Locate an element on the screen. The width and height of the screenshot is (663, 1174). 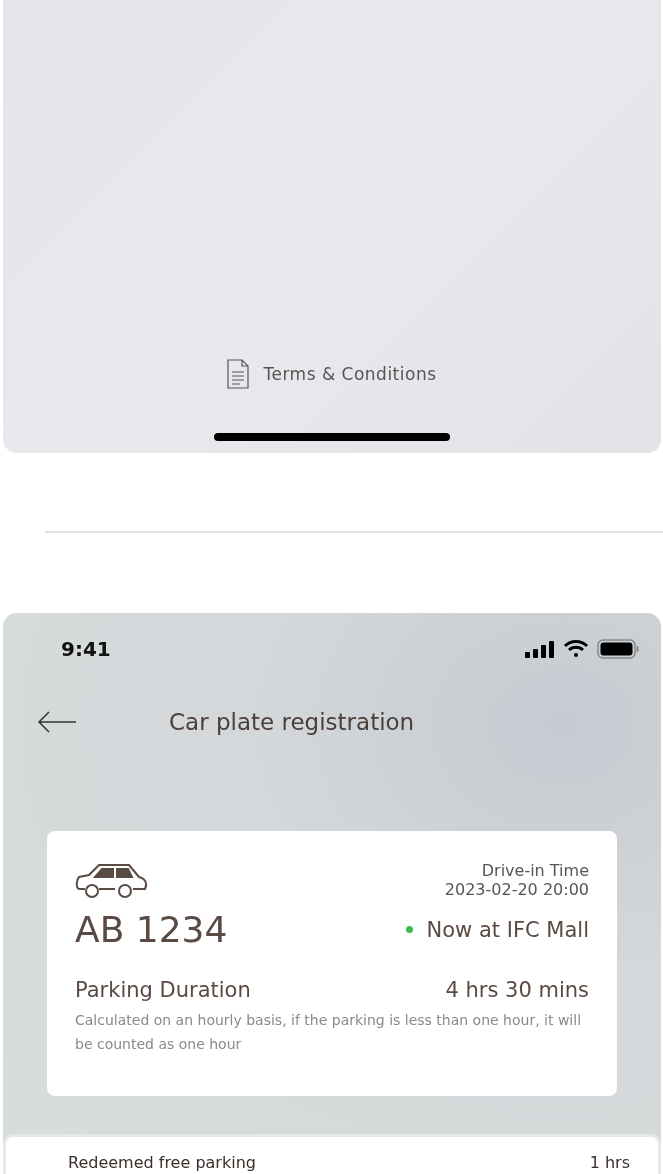
signal-icon is located at coordinates (540, 649).